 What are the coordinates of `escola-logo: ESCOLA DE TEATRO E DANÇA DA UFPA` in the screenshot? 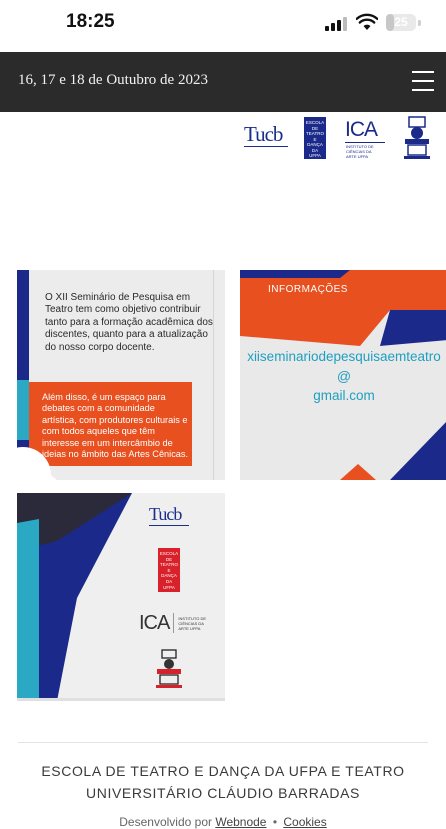 It's located at (315, 138).